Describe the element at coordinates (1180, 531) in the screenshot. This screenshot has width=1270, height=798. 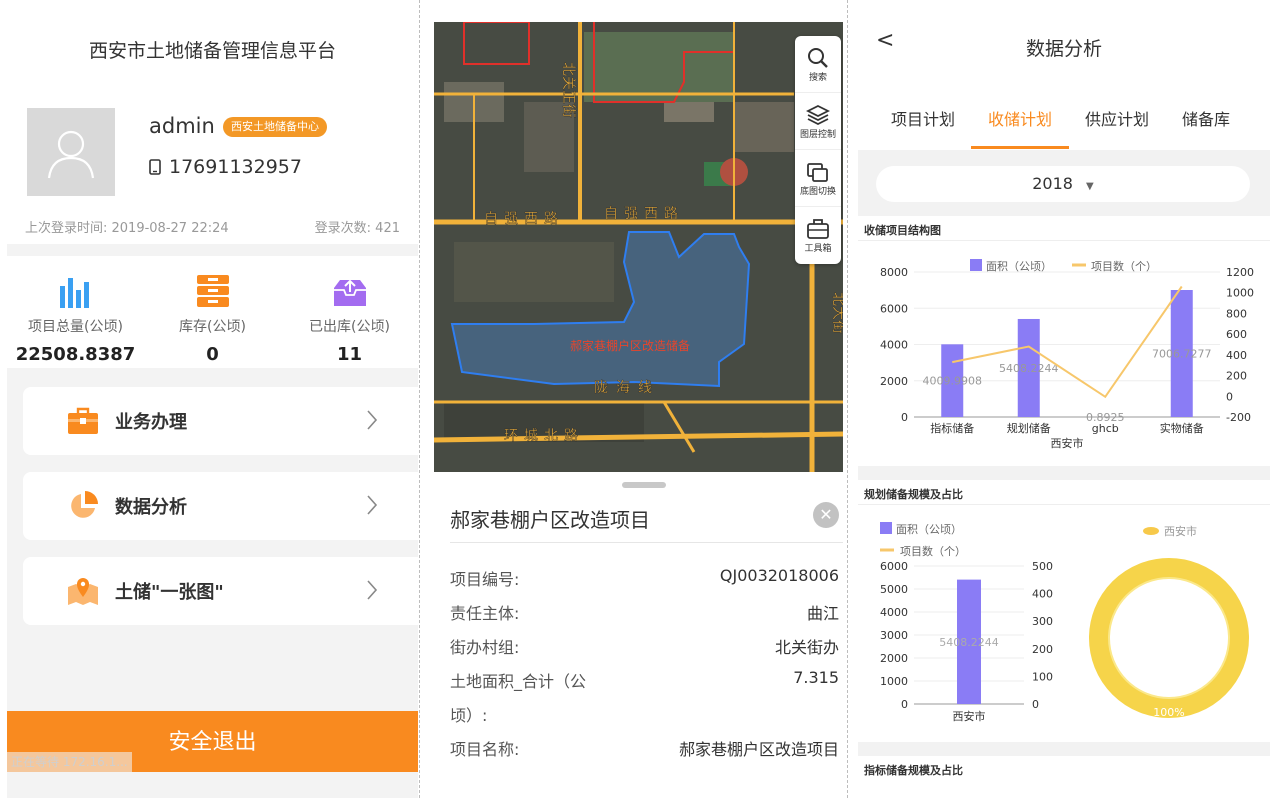
I see `legend-label: 西安市` at that location.